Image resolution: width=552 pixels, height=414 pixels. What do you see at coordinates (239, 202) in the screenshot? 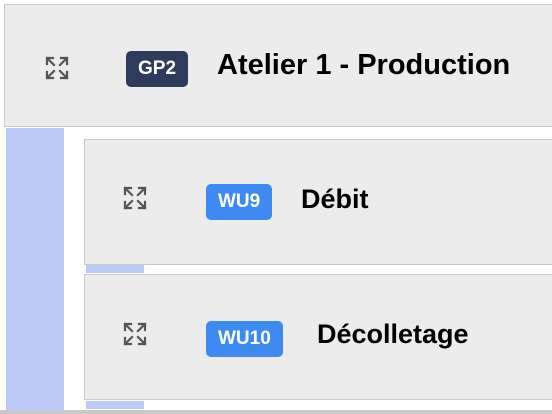
I see `unit-code-badge: WU9` at bounding box center [239, 202].